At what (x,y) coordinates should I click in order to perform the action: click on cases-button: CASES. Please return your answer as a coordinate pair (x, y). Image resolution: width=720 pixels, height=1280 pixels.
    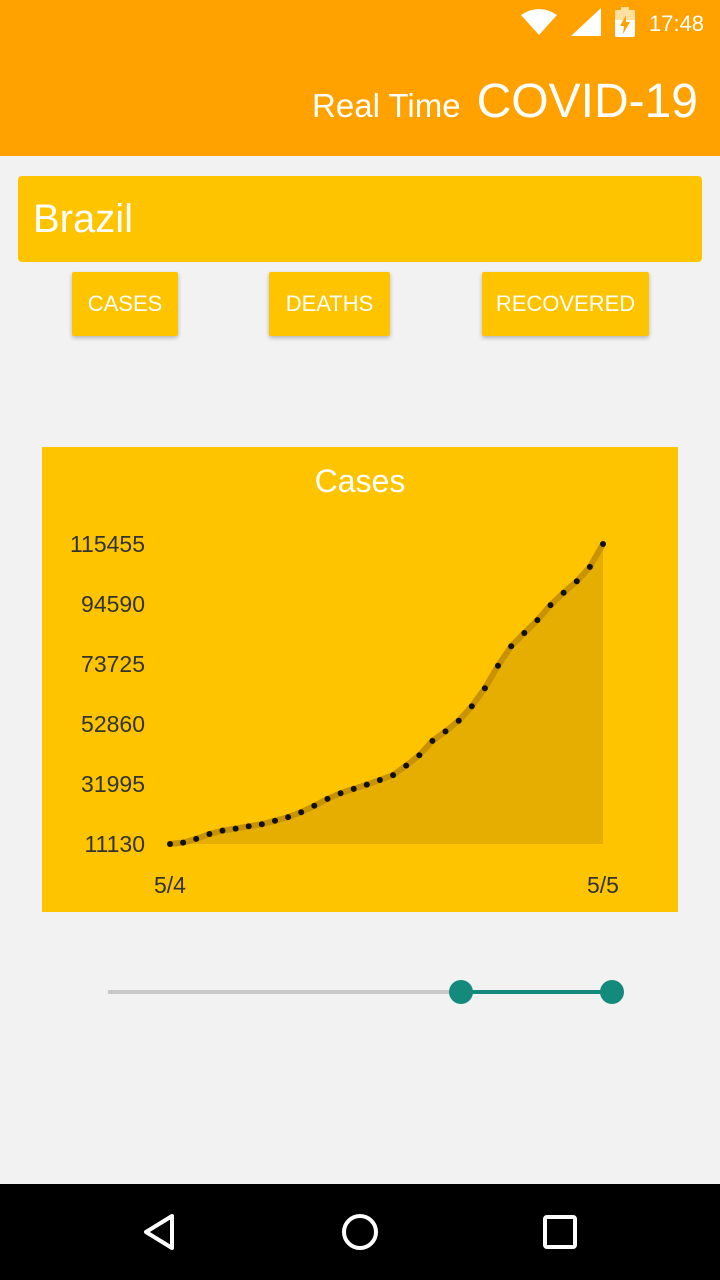
    Looking at the image, I should click on (125, 304).